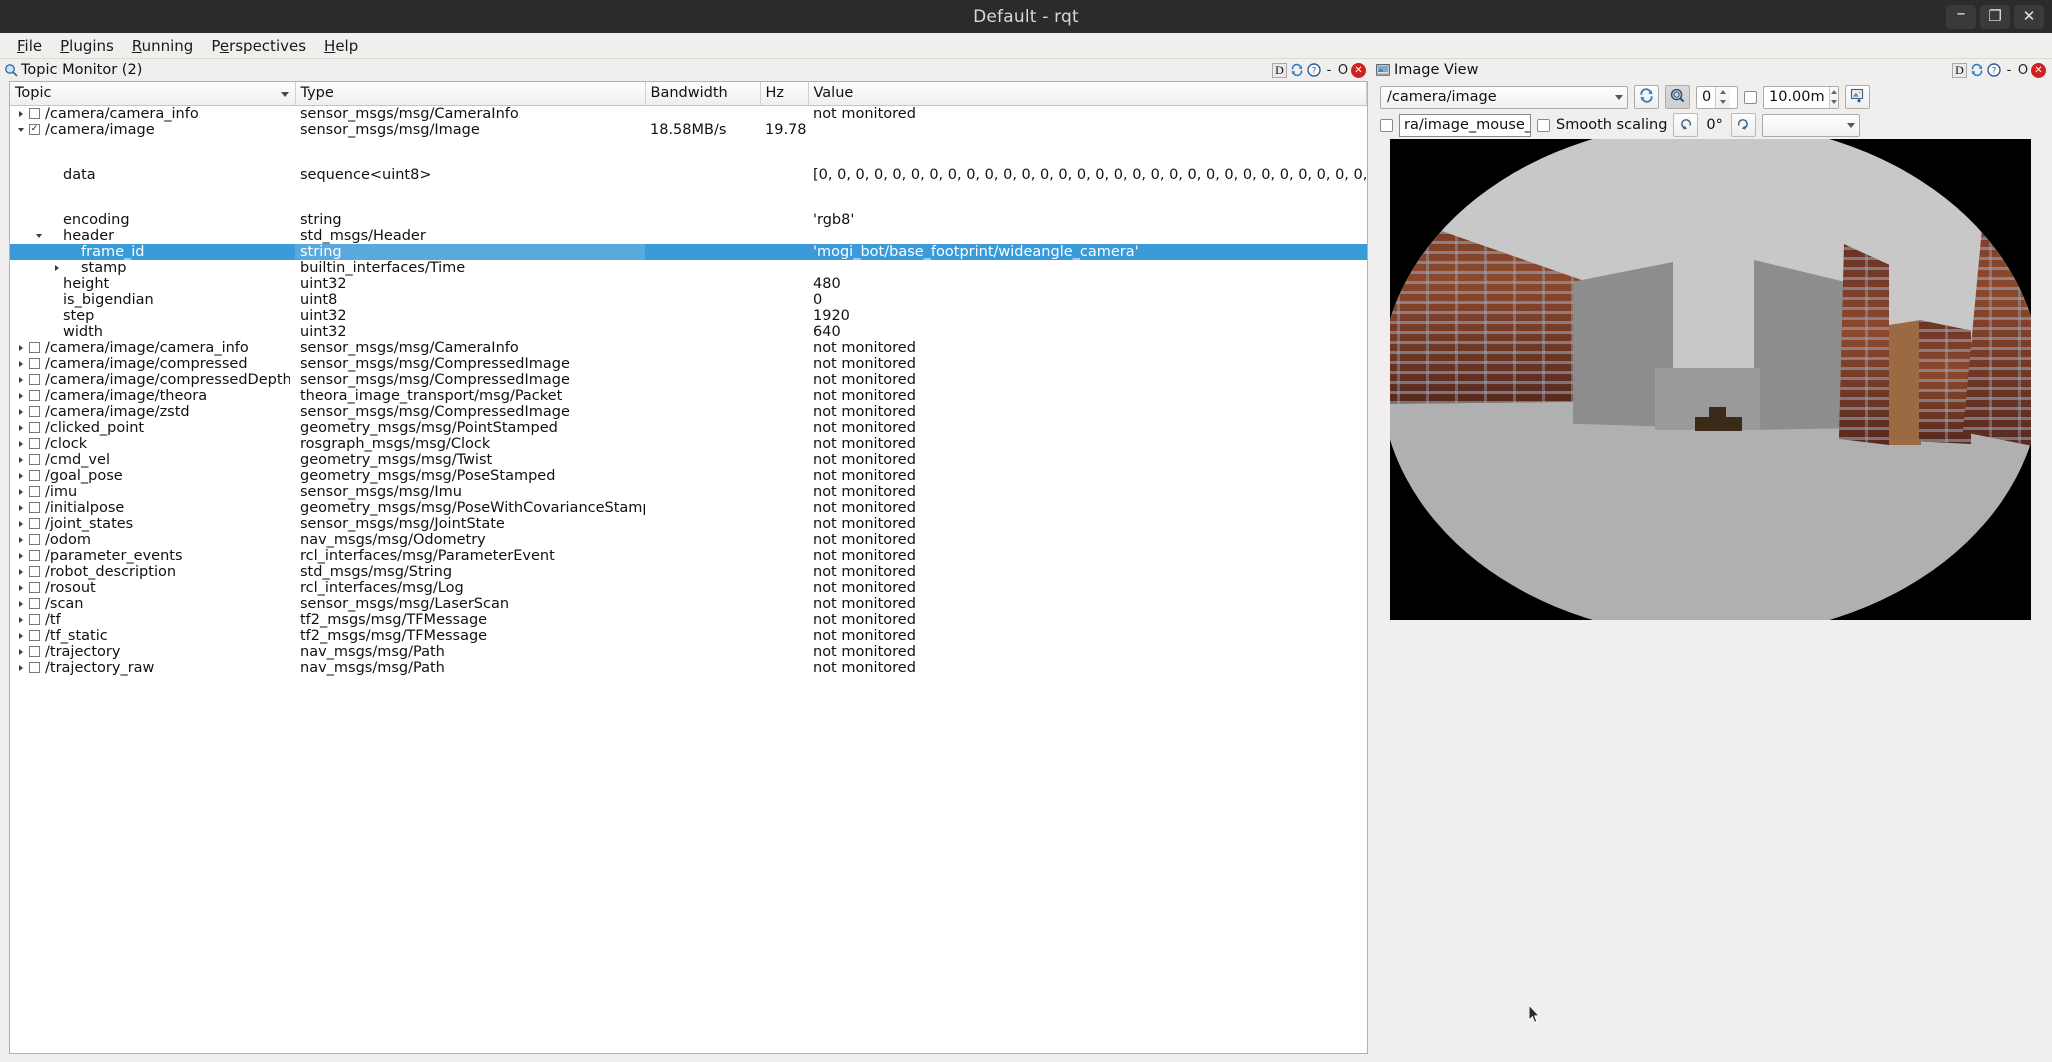 This screenshot has width=2052, height=1062. What do you see at coordinates (1976, 70) in the screenshot?
I see `image-view-reload-icon` at bounding box center [1976, 70].